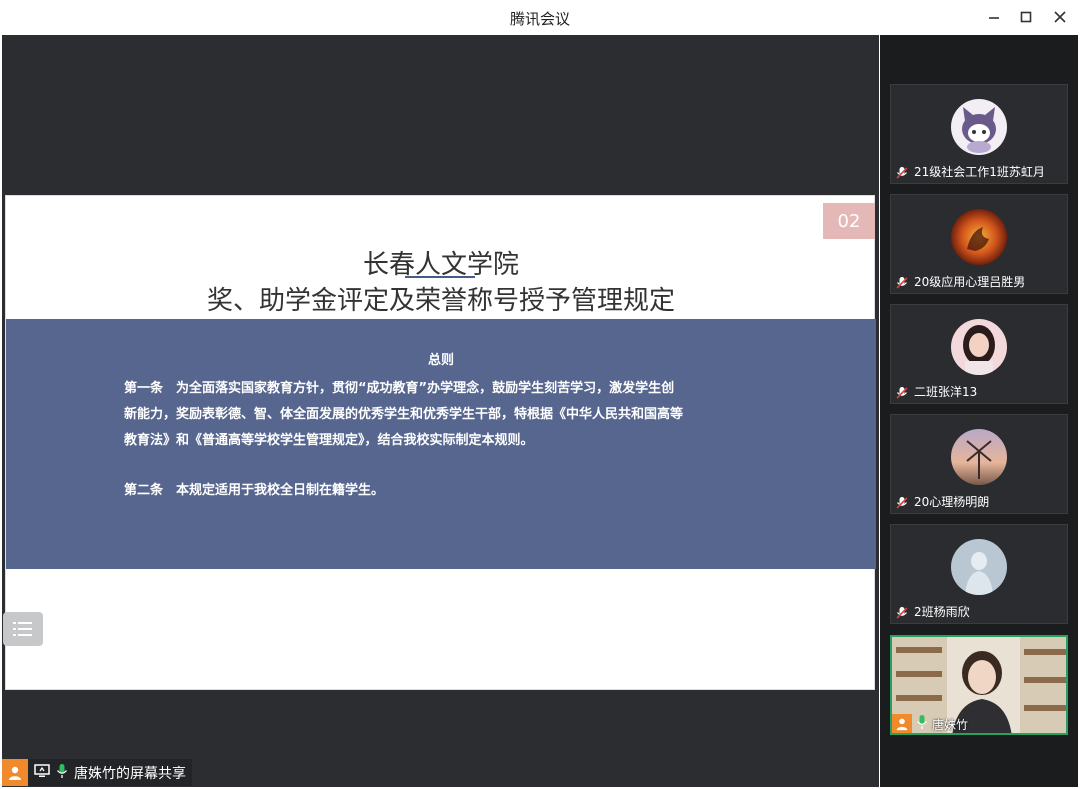  What do you see at coordinates (42, 772) in the screenshot?
I see `screen-share-icon` at bounding box center [42, 772].